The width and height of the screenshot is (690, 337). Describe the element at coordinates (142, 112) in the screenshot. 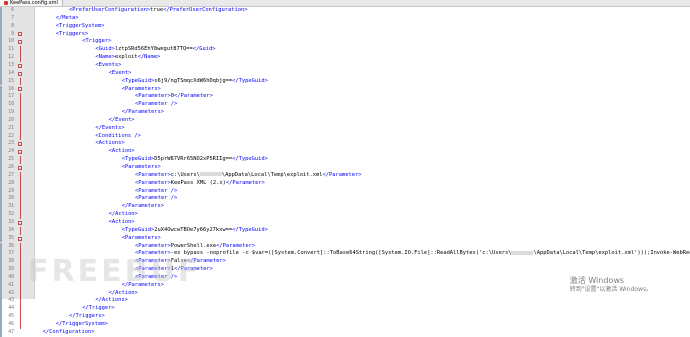

I see `xml-tag: </Parameters>` at that location.